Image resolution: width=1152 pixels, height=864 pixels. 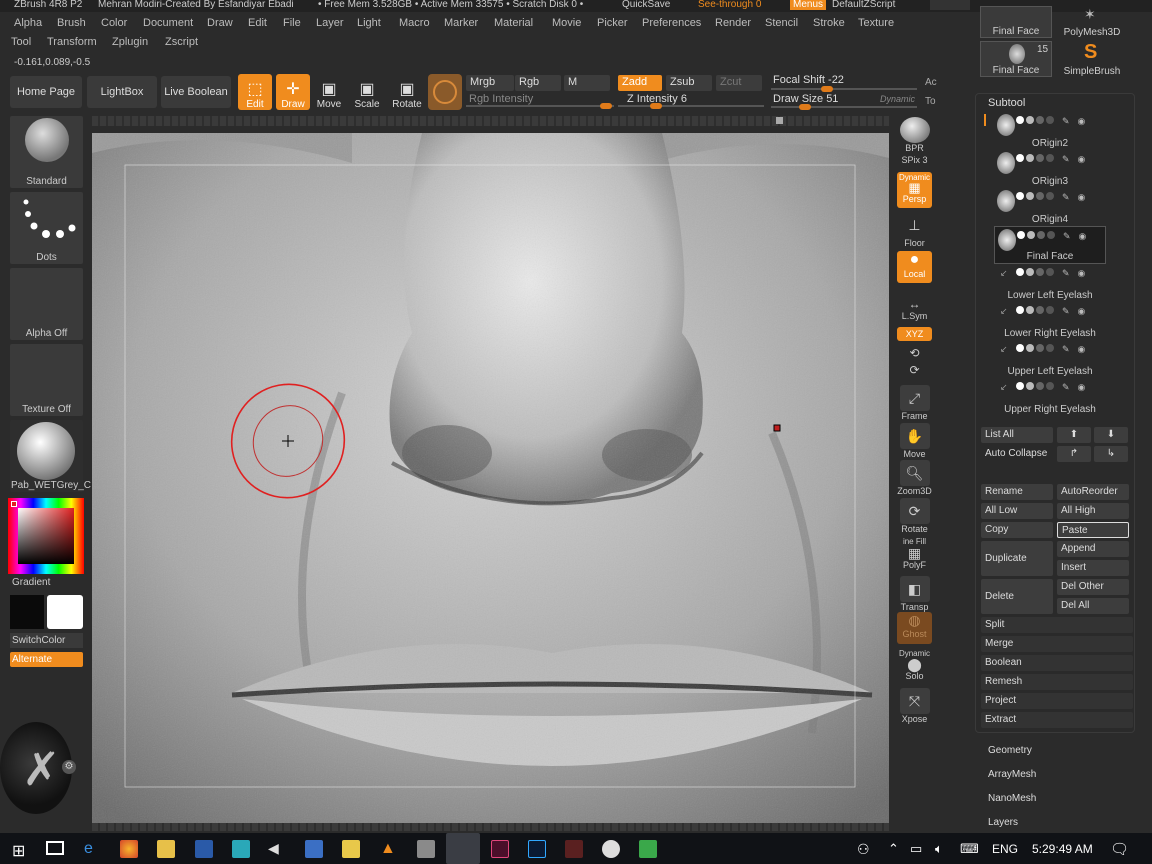 What do you see at coordinates (69, 767) in the screenshot?
I see `gear-icon: ⚙` at bounding box center [69, 767].